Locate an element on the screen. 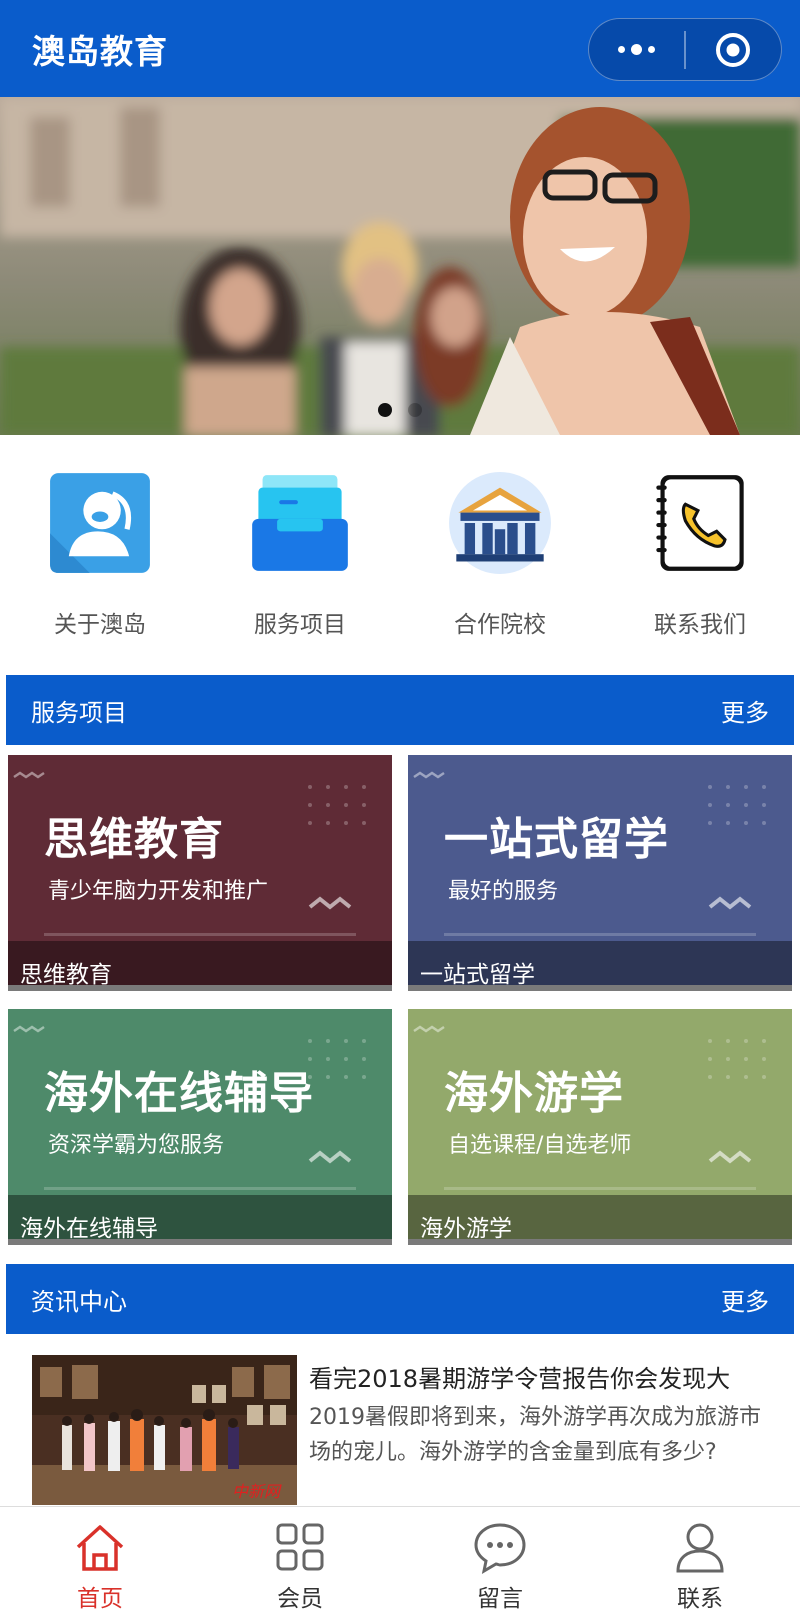 This screenshot has width=800, height=1614. quick-link-schools: 合作院校 is located at coordinates (500, 550).